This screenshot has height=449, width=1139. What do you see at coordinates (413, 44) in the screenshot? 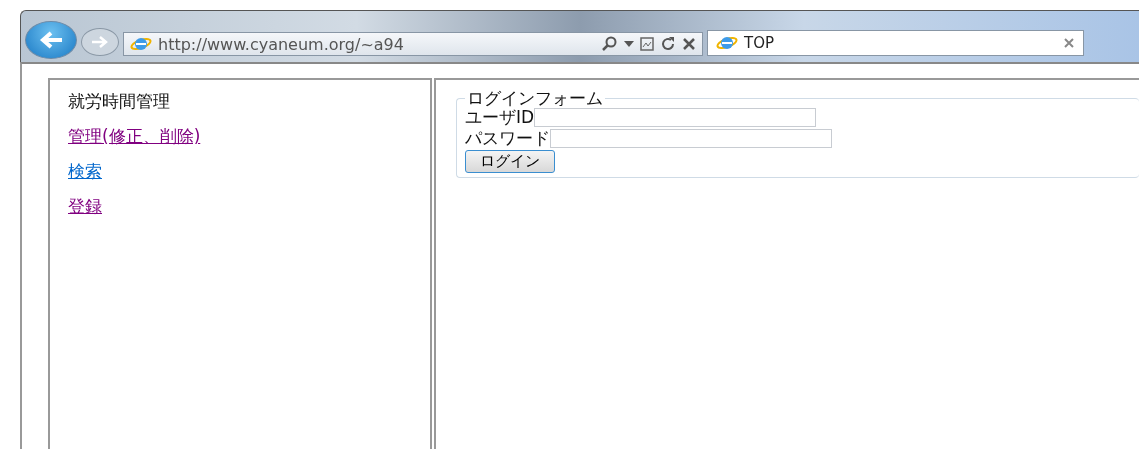
I see `address-bar: http://www.cyaneum.org/~a94` at bounding box center [413, 44].